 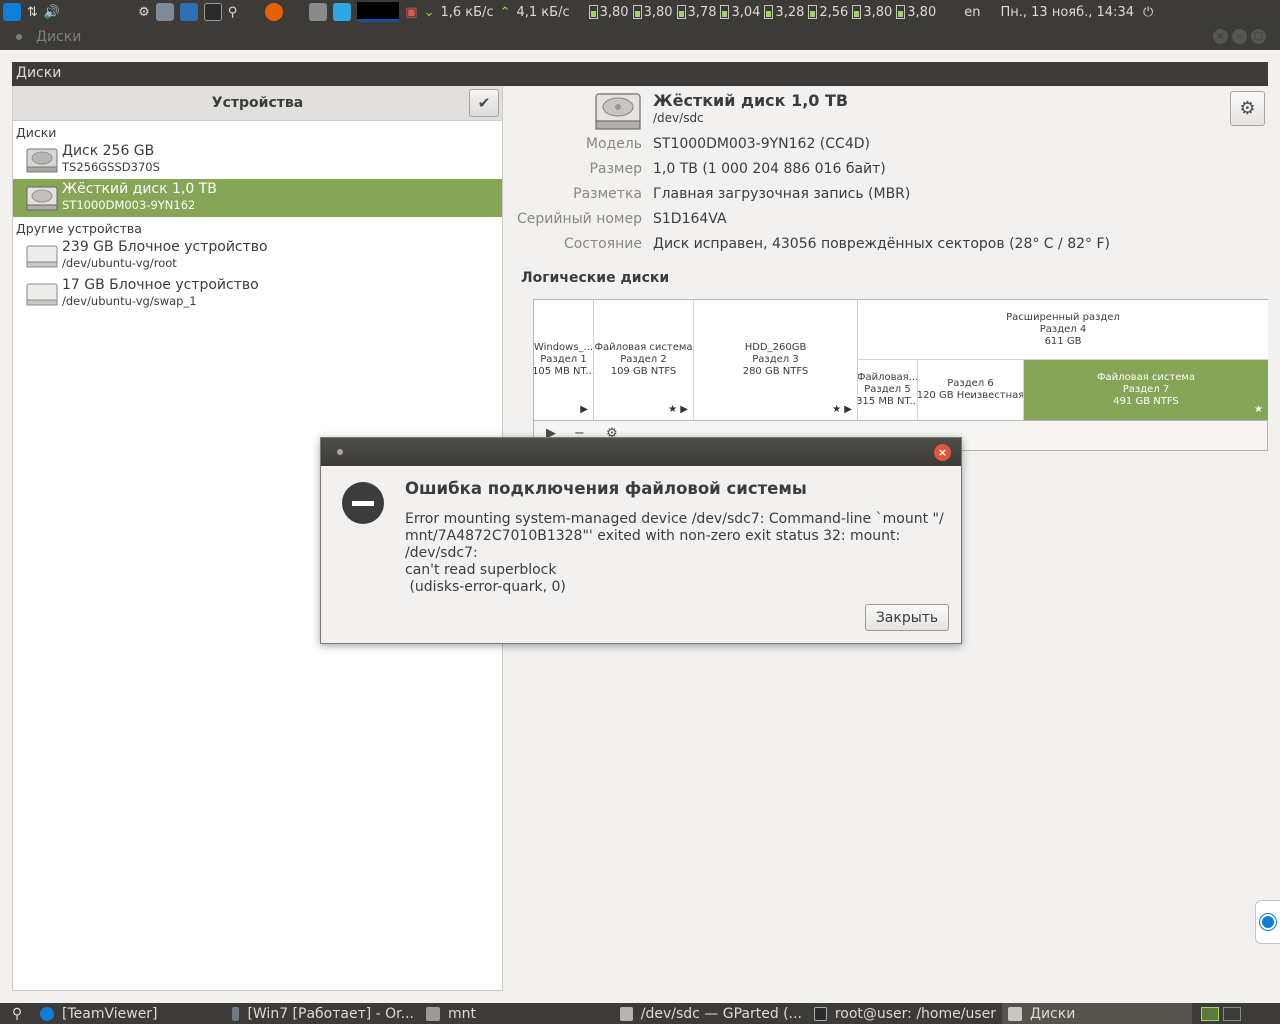 What do you see at coordinates (59, 37) in the screenshot?
I see `window-title: Диски` at bounding box center [59, 37].